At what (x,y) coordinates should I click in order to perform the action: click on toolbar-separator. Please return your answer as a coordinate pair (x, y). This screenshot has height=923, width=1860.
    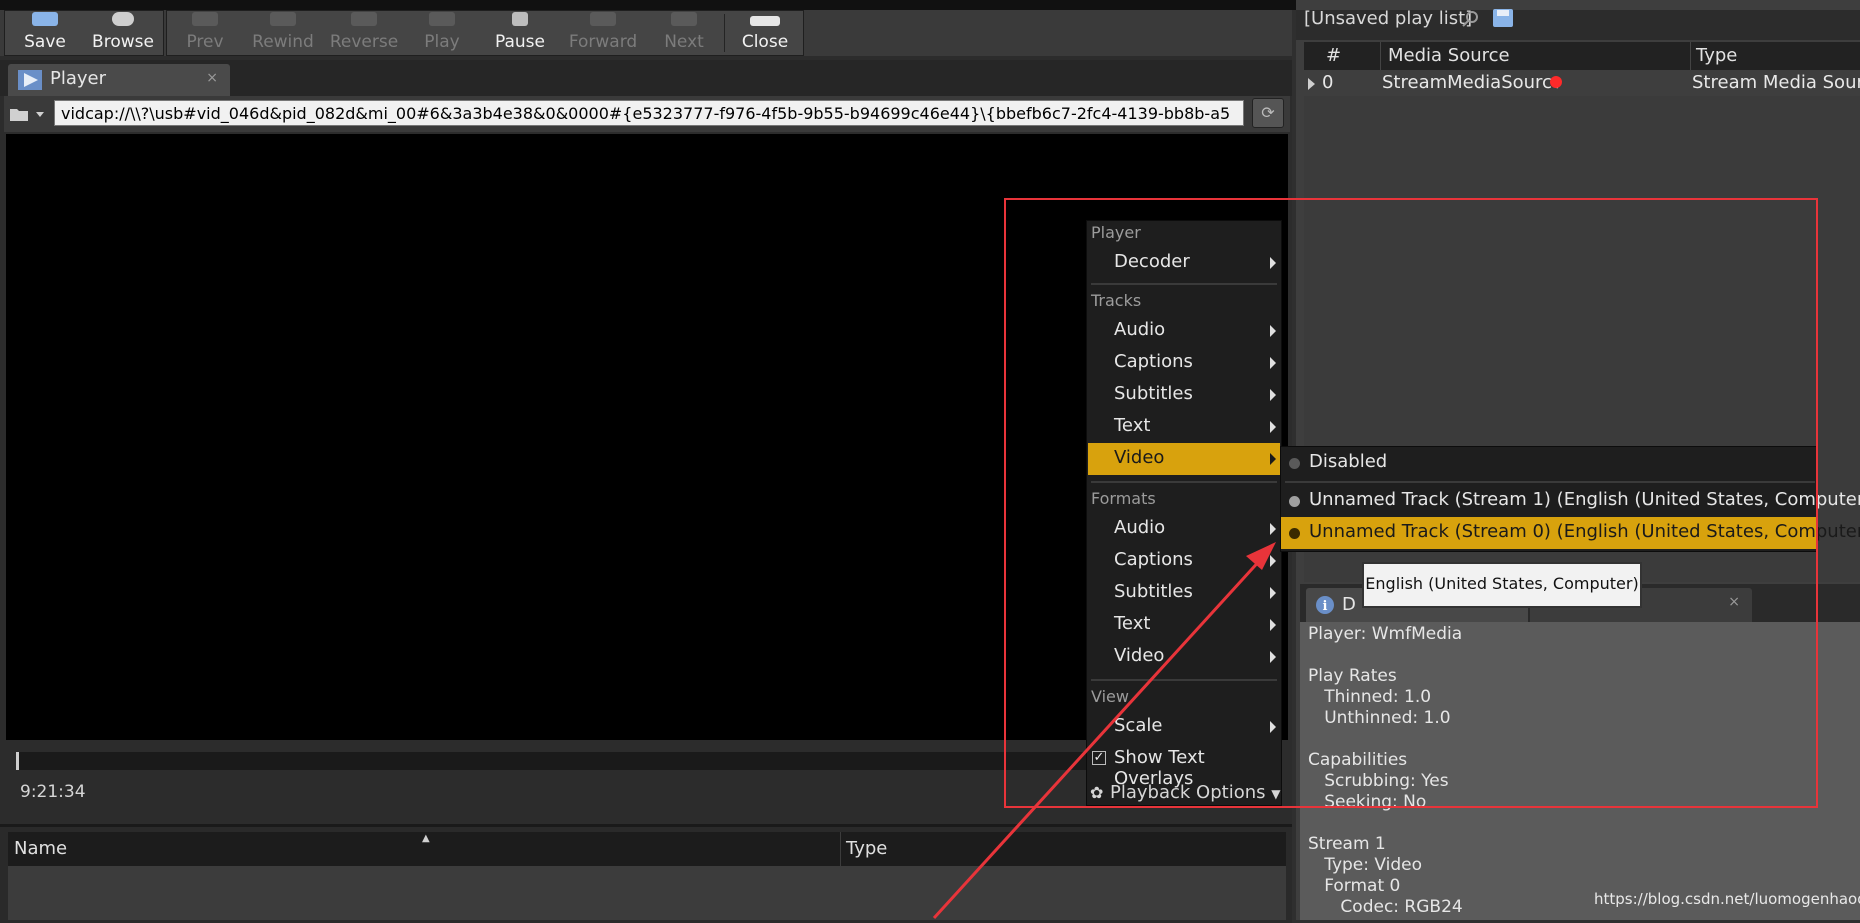
    Looking at the image, I should click on (724, 33).